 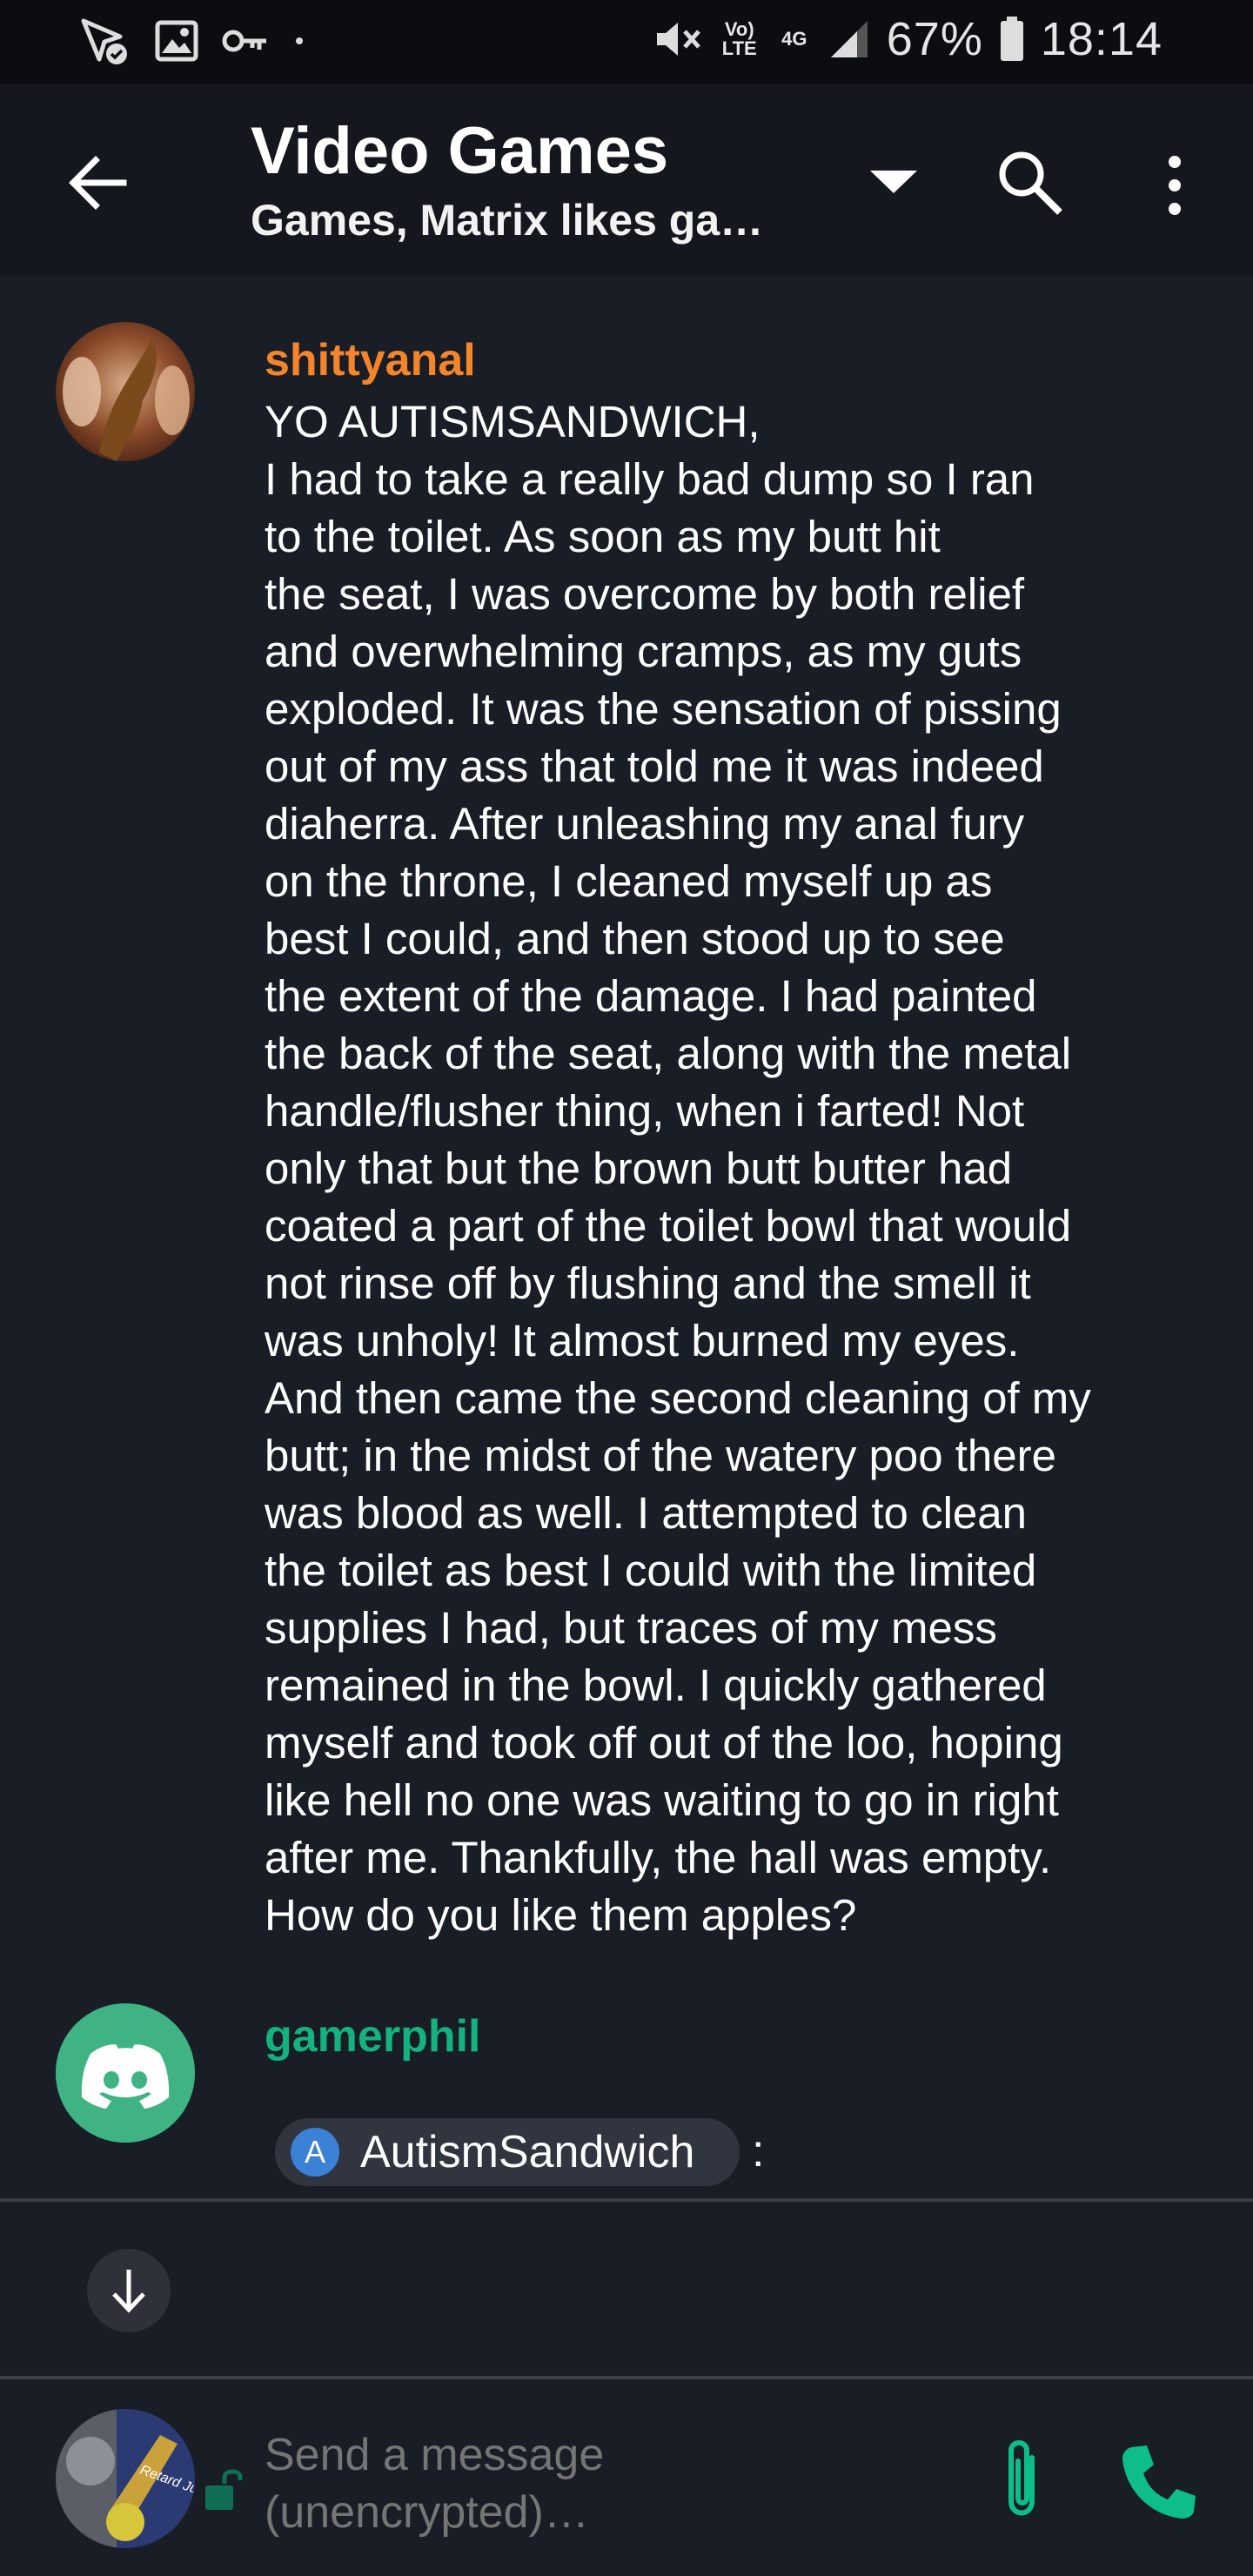 I want to click on message-composer: Retard Juice, so click(x=626, y=2479).